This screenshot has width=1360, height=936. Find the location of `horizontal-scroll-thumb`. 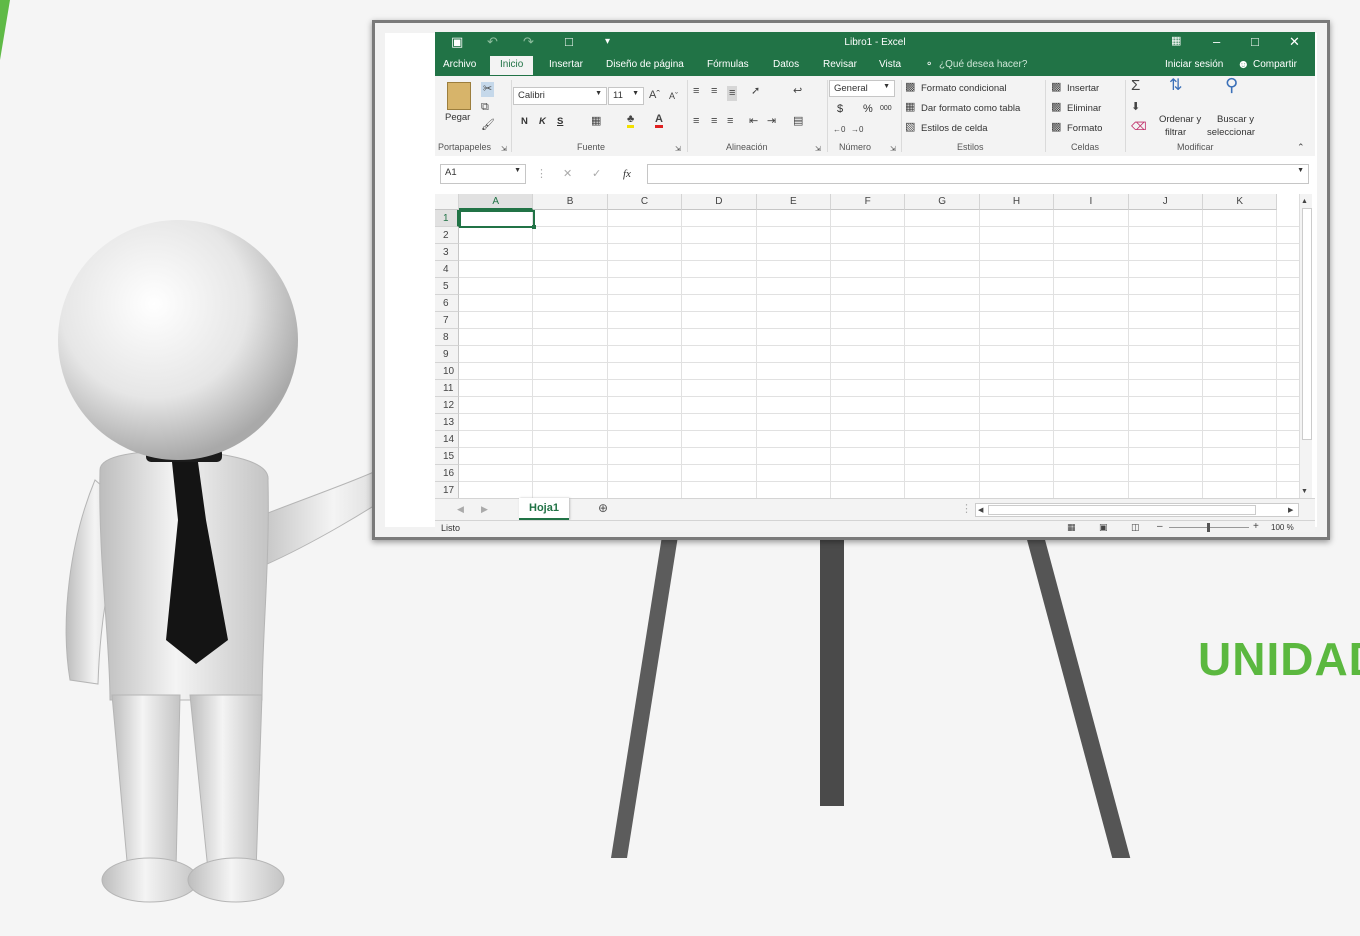

horizontal-scroll-thumb is located at coordinates (1122, 510).